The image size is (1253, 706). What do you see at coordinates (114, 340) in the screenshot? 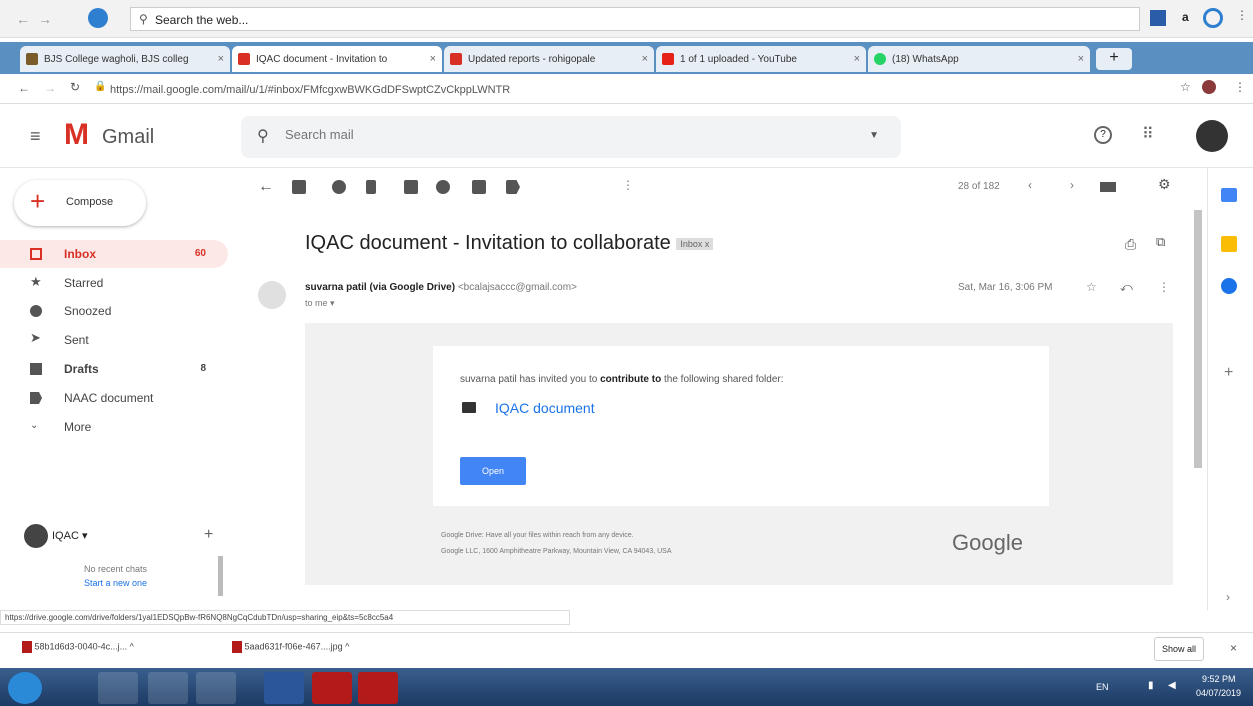
I see `sidebar-item-sent: ➤ Sent` at bounding box center [114, 340].